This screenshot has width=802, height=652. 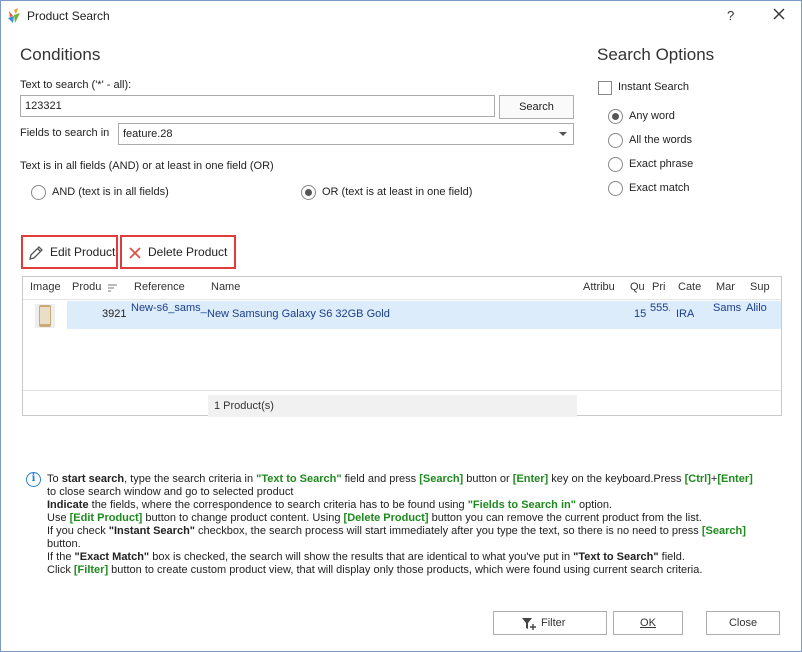 I want to click on info-icon: i, so click(x=33, y=479).